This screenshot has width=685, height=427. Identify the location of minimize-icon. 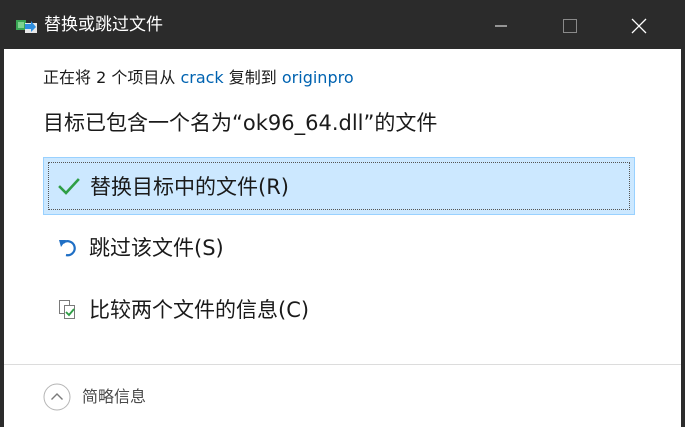
(501, 26).